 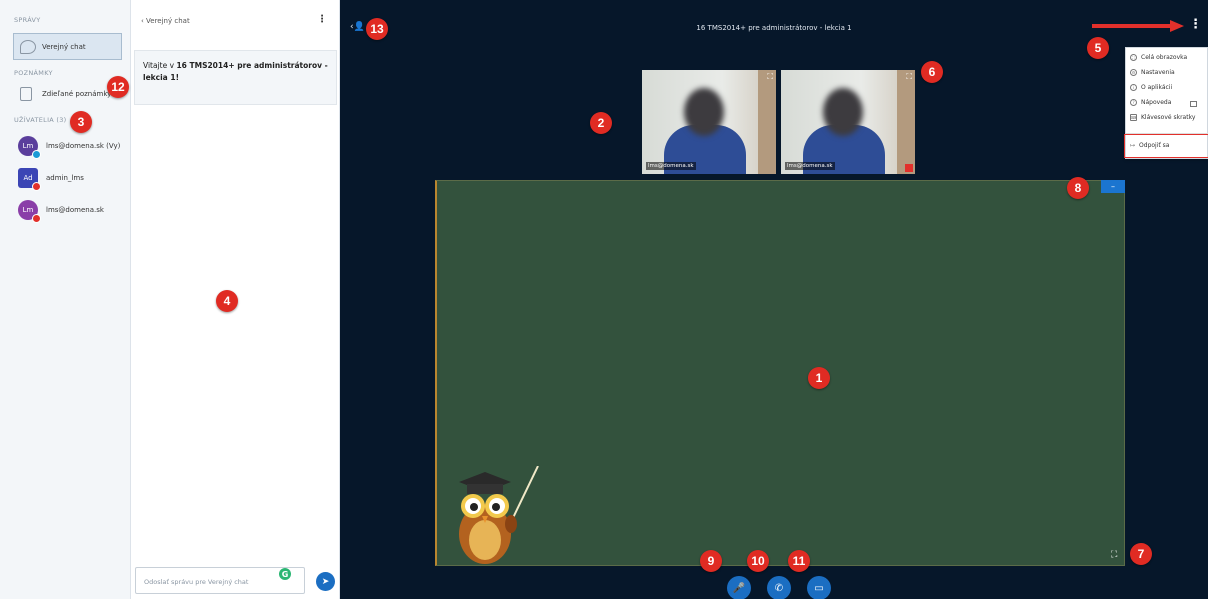 What do you see at coordinates (1152, 72) in the screenshot?
I see `menu-settings: ⚙ Nastavenia` at bounding box center [1152, 72].